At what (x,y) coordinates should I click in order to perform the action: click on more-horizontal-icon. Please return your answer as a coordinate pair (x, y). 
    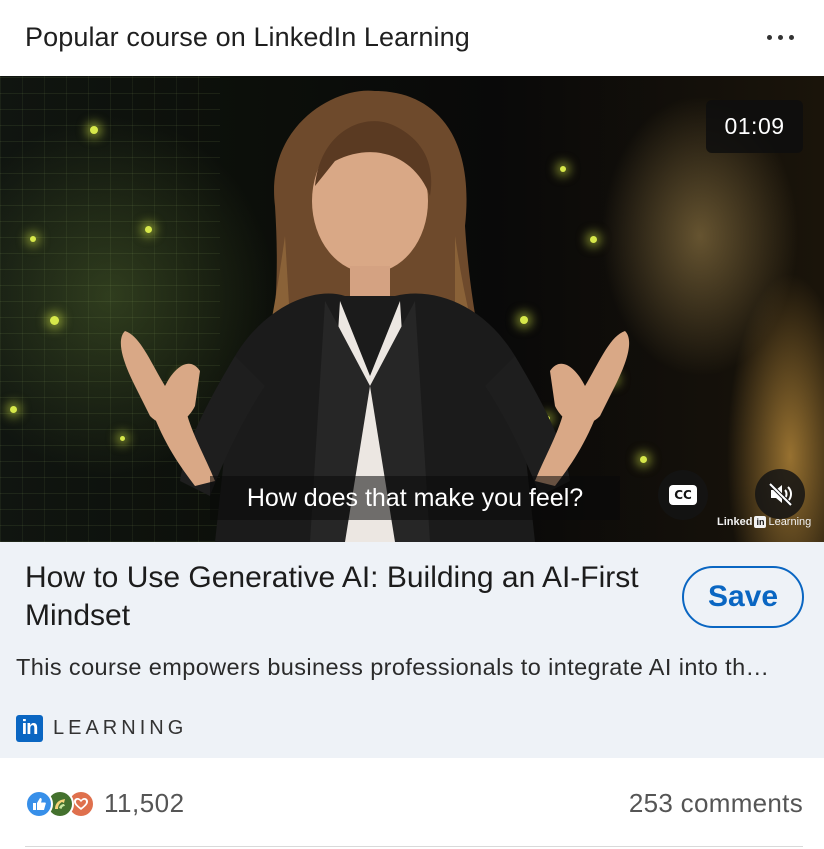
    Looking at the image, I should click on (769, 37).